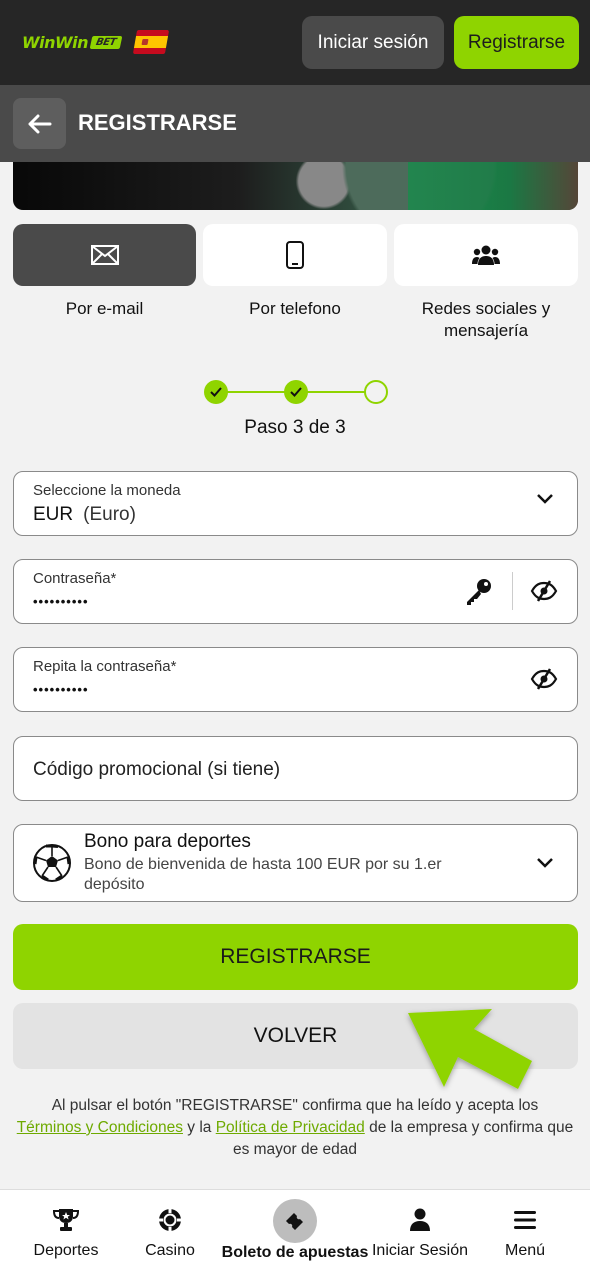 The image size is (590, 1280). I want to click on promo-code-placeholder: Código promocional (si tiene), so click(157, 769).